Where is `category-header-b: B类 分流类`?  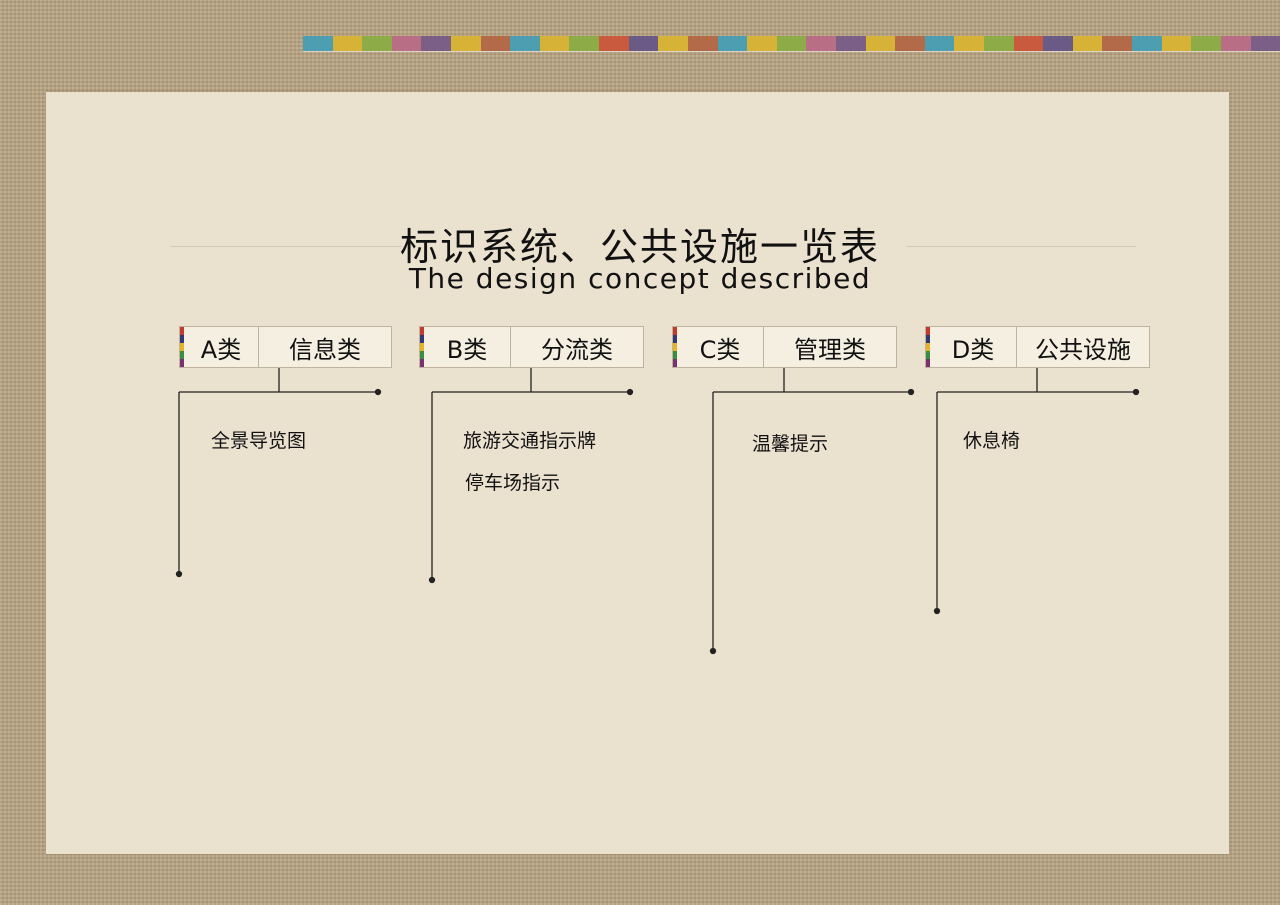 category-header-b: B类 分流类 is located at coordinates (531, 347).